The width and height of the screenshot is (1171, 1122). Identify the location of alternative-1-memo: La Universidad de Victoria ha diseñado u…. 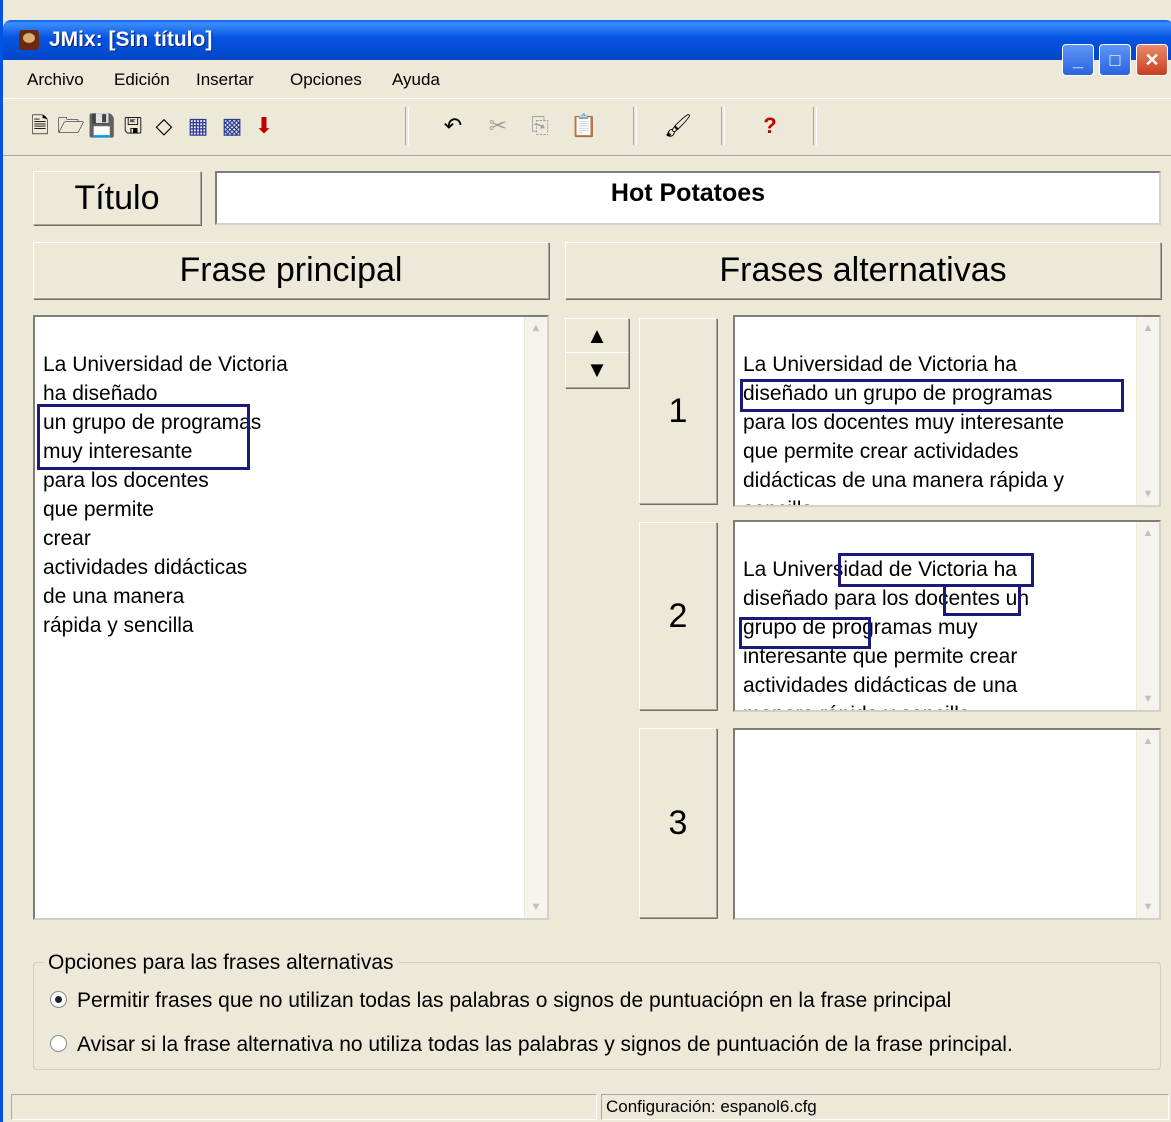
(947, 411).